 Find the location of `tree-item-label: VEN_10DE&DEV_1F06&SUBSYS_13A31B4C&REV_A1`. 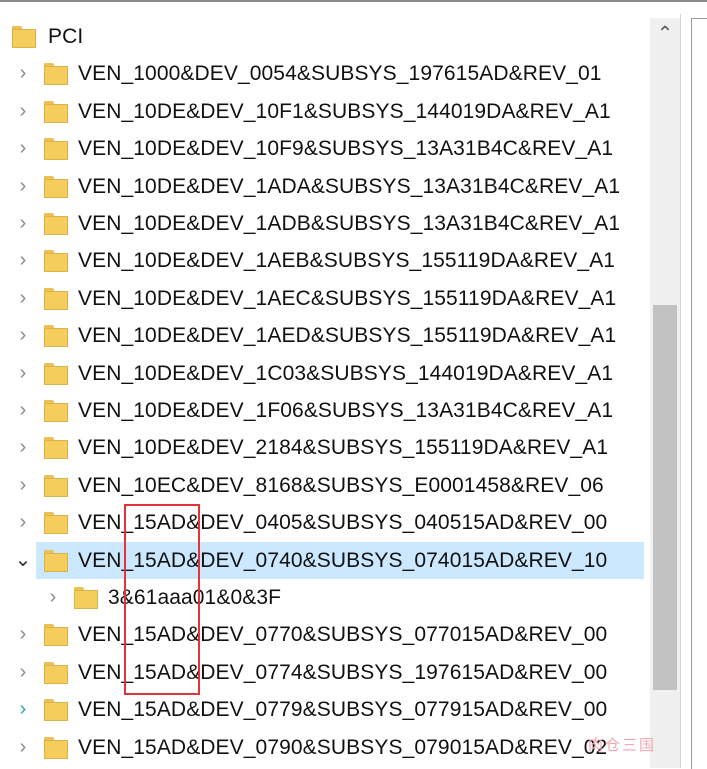

tree-item-label: VEN_10DE&DEV_1F06&SUBSYS_13A31B4C&REV_A1 is located at coordinates (346, 410).